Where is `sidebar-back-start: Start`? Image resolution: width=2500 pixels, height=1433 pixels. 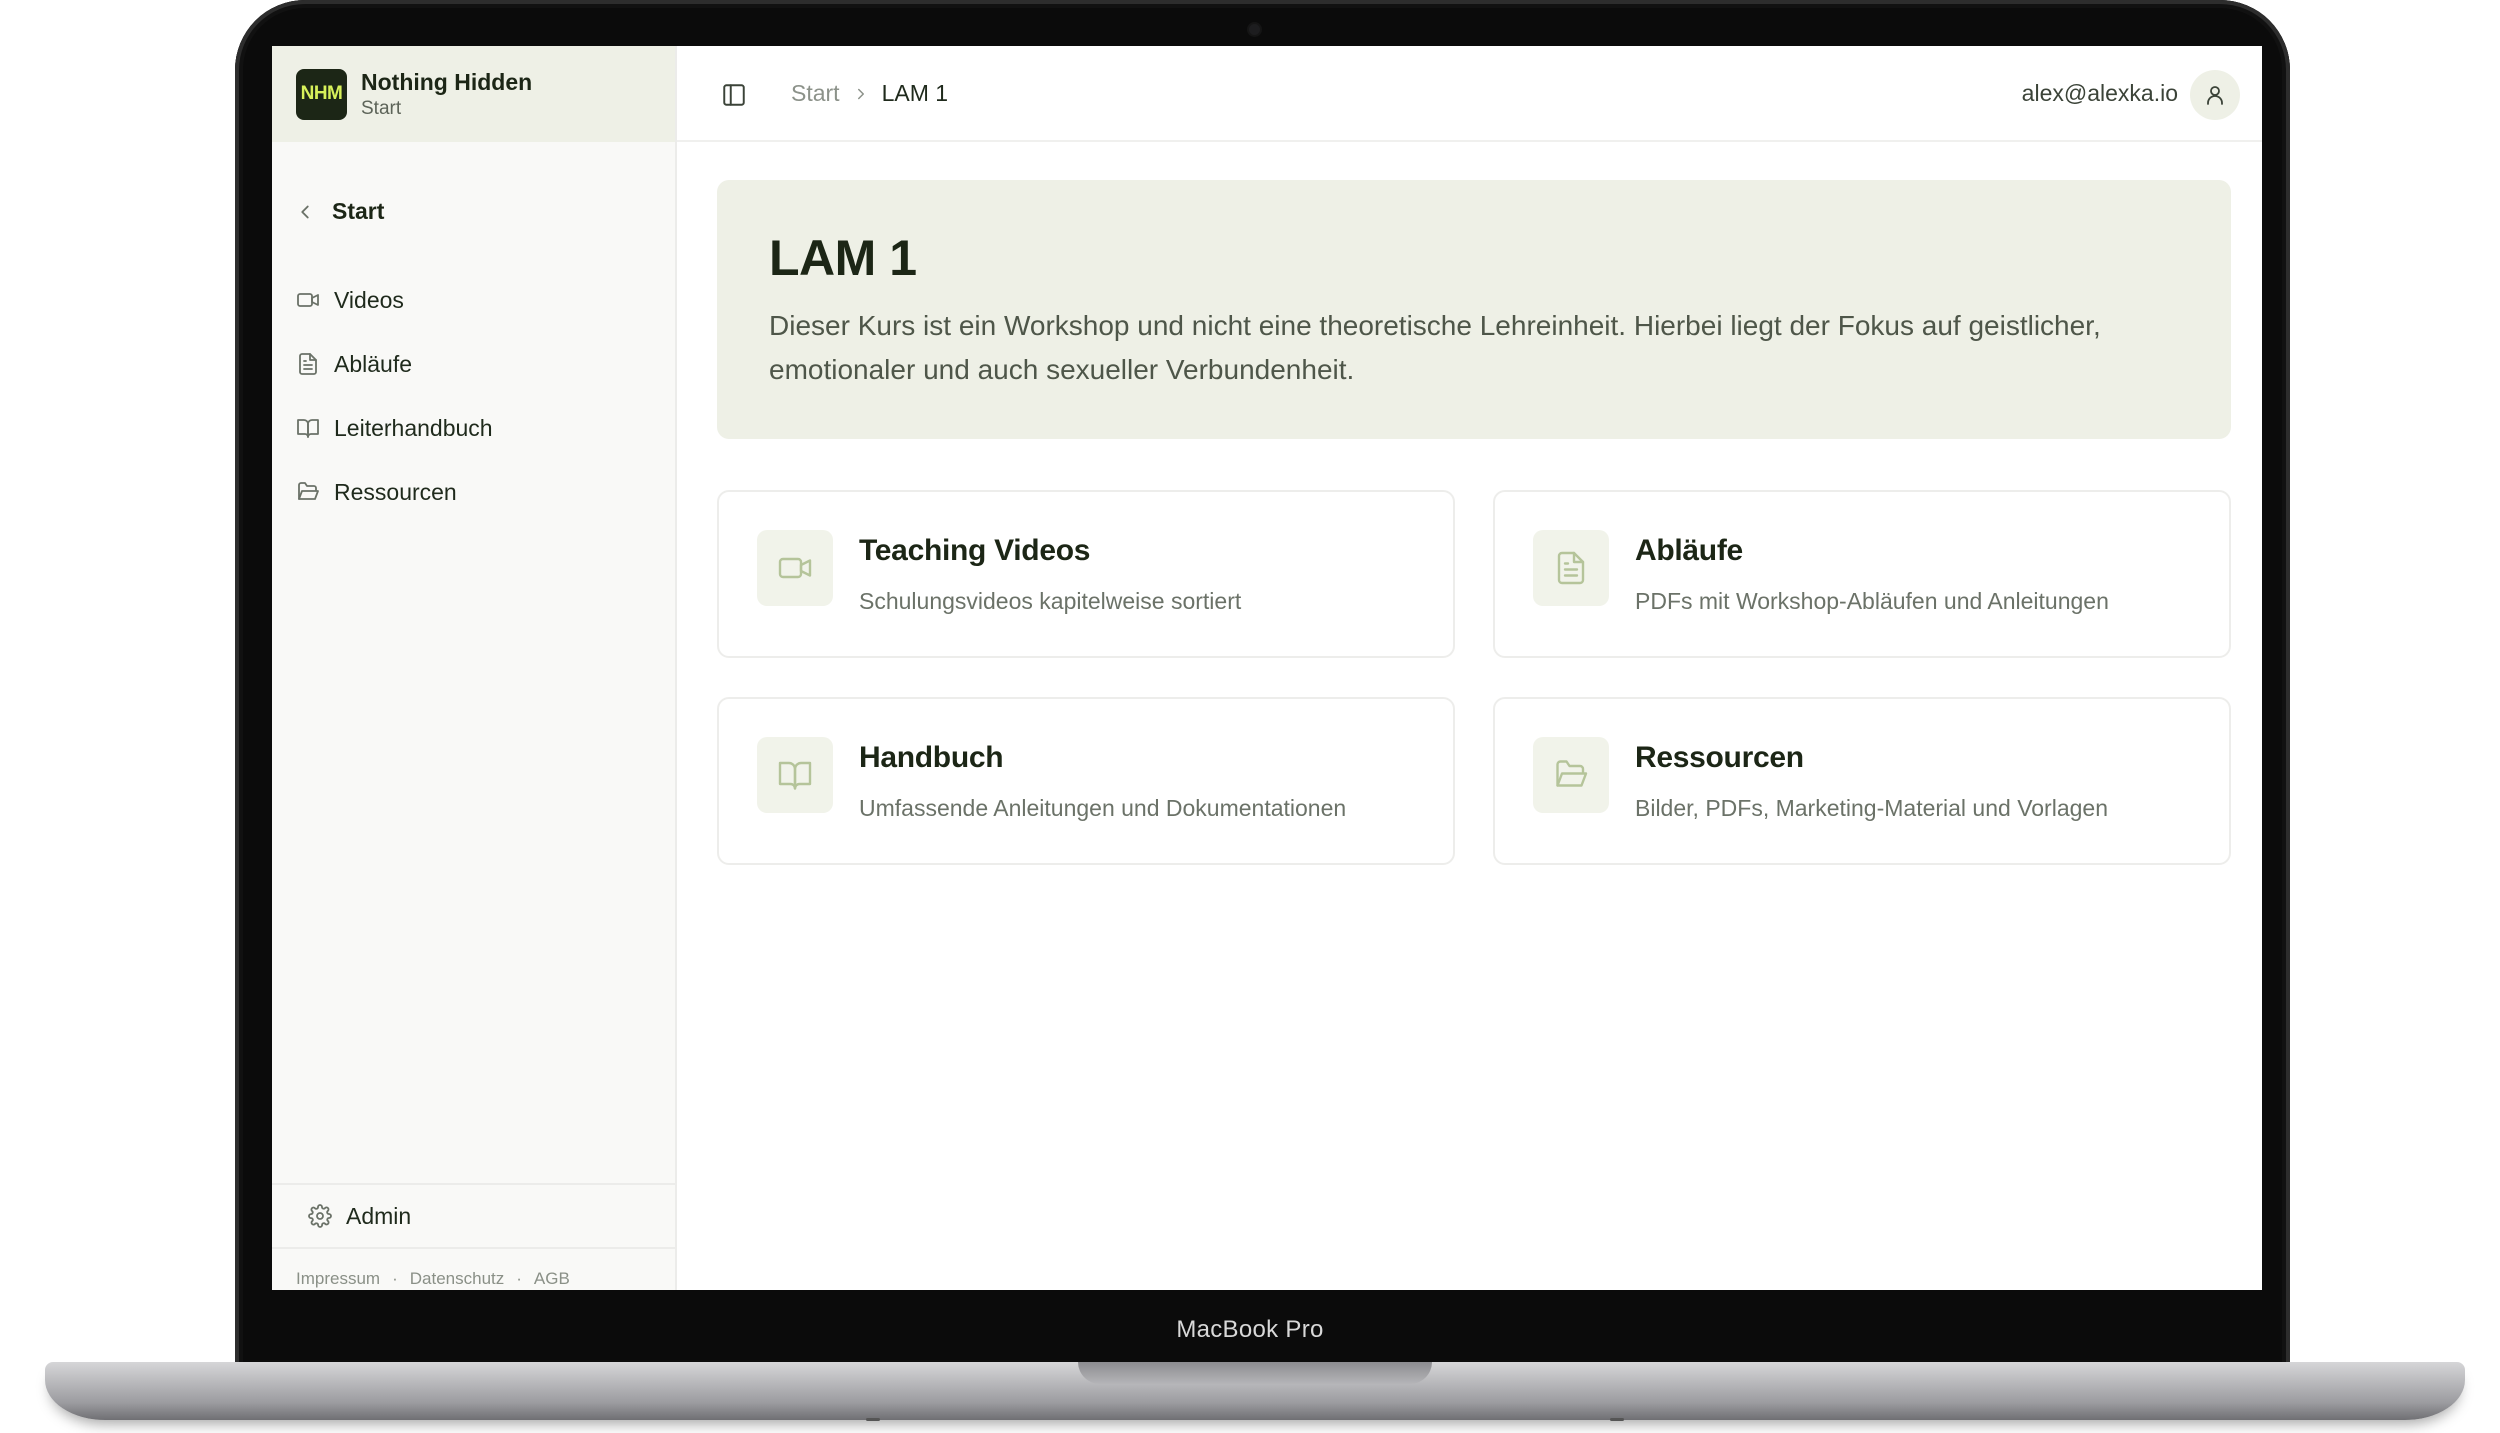 sidebar-back-start: Start is located at coordinates (339, 211).